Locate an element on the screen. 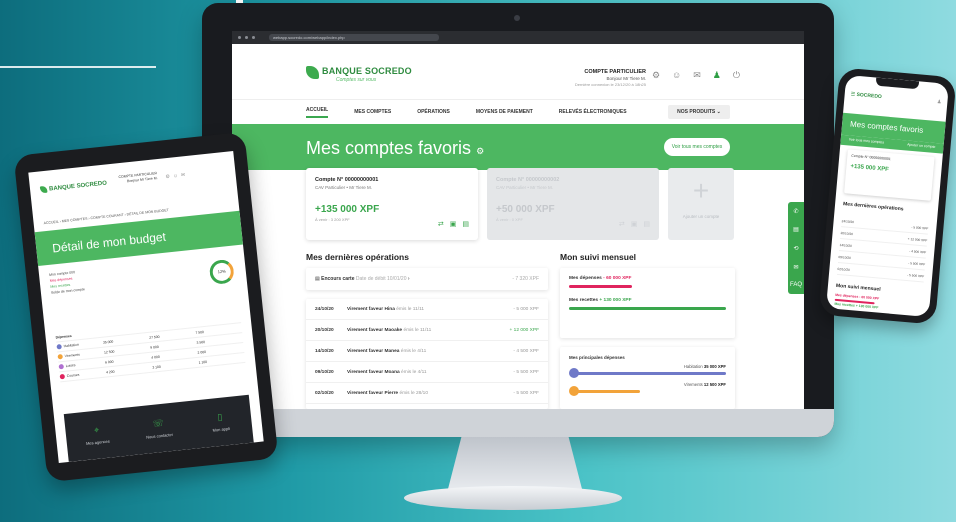 The image size is (956, 522). nav-operations: OPÉRATIONS is located at coordinates (433, 112).